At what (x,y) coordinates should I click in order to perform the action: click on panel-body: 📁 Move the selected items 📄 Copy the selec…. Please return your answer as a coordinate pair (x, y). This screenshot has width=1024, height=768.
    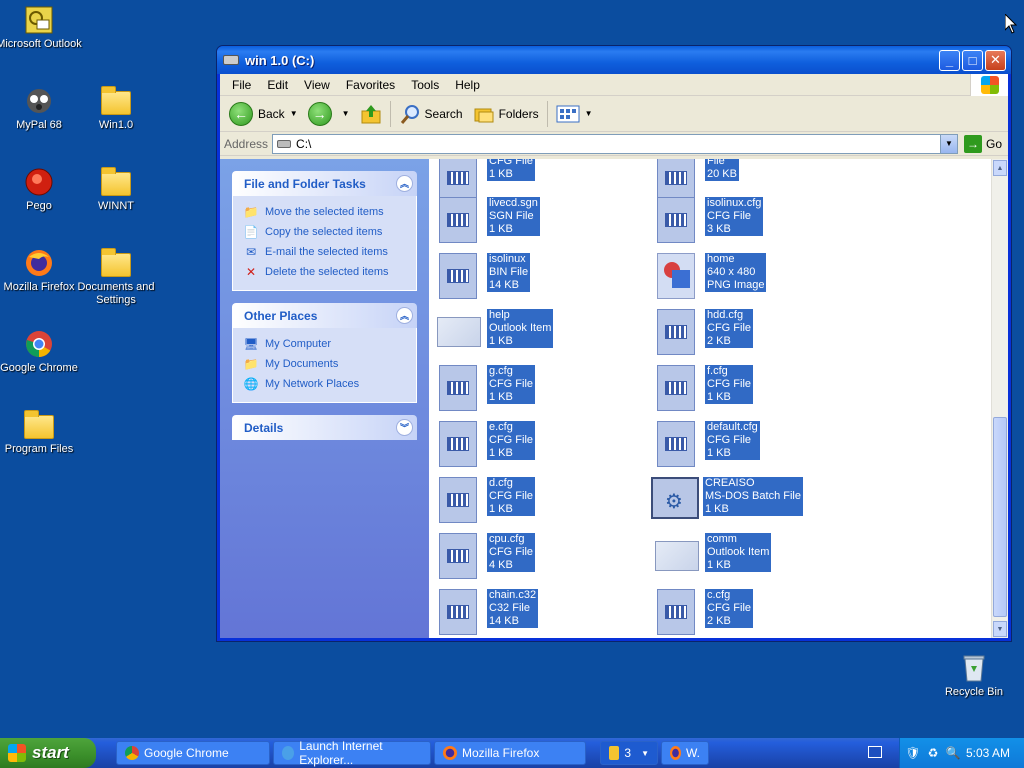
    Looking at the image, I should click on (324, 243).